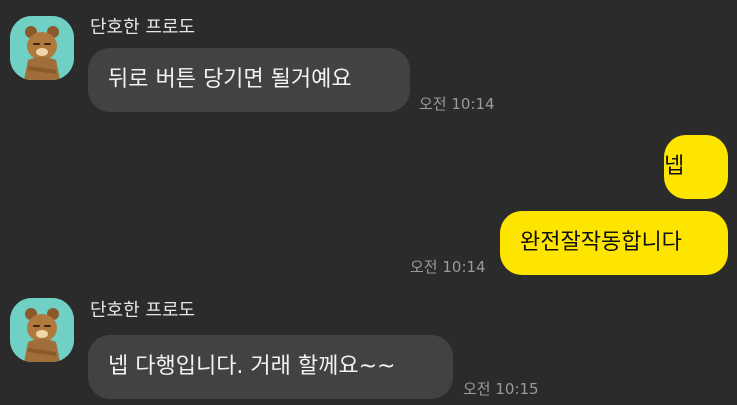 This screenshot has width=737, height=405. I want to click on message-bubble: 넵, so click(696, 167).